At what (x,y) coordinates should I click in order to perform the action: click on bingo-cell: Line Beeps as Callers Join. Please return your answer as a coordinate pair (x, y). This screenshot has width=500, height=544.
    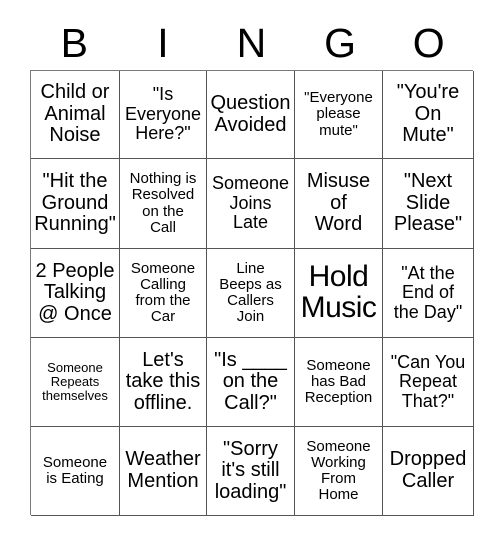
    Looking at the image, I should click on (251, 293).